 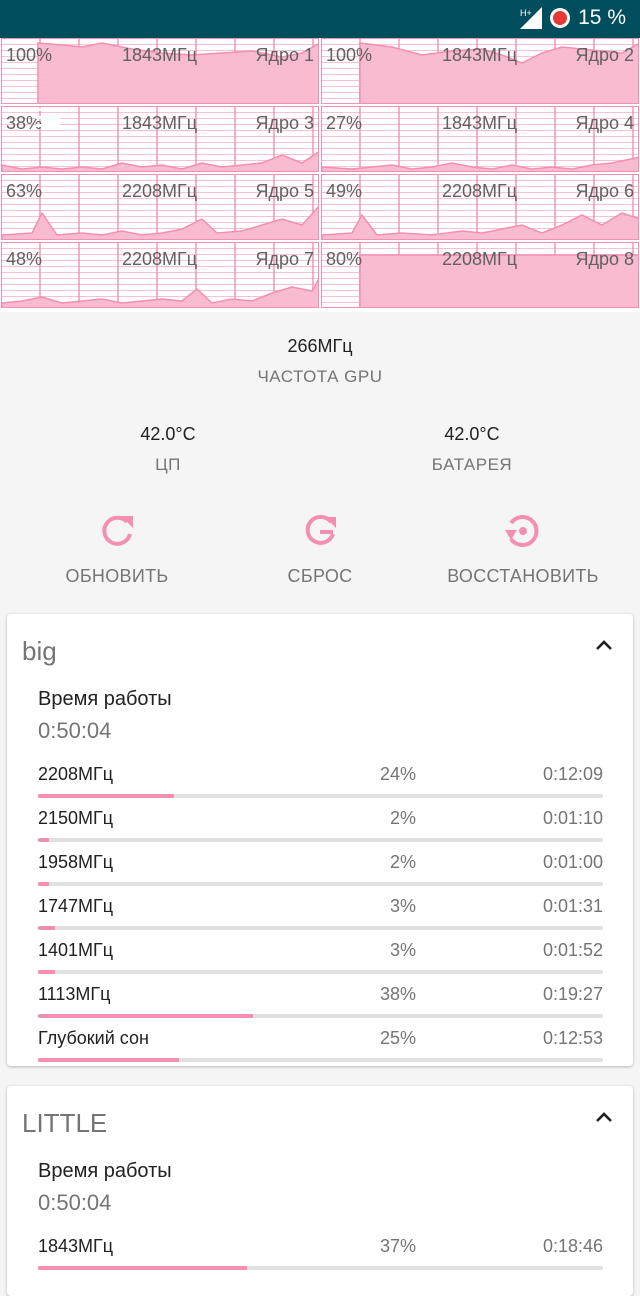 I want to click on core-graph: 80% 2208МГц Ядро 8, so click(x=480, y=275).